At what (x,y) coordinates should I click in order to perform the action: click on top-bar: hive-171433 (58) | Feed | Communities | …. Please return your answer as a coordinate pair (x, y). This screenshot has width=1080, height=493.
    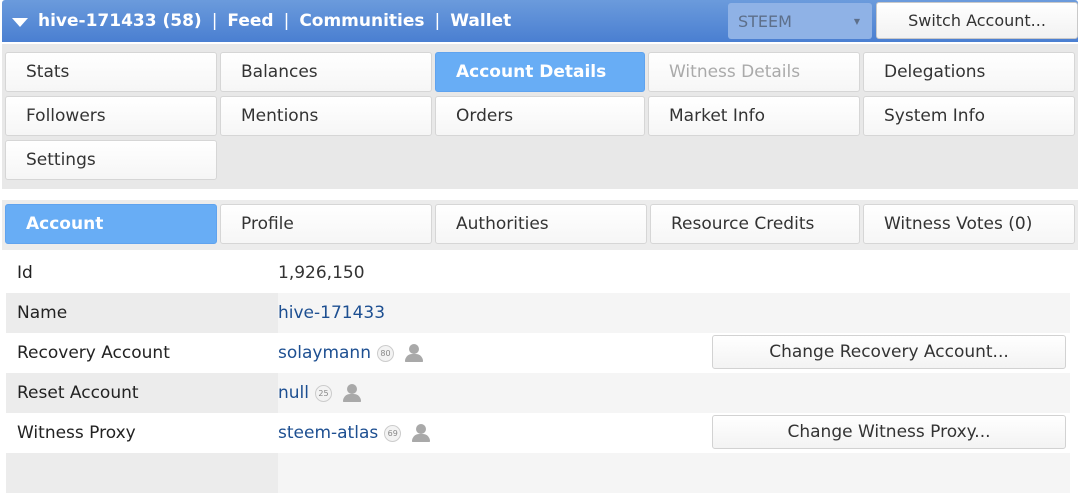
    Looking at the image, I should click on (540, 21).